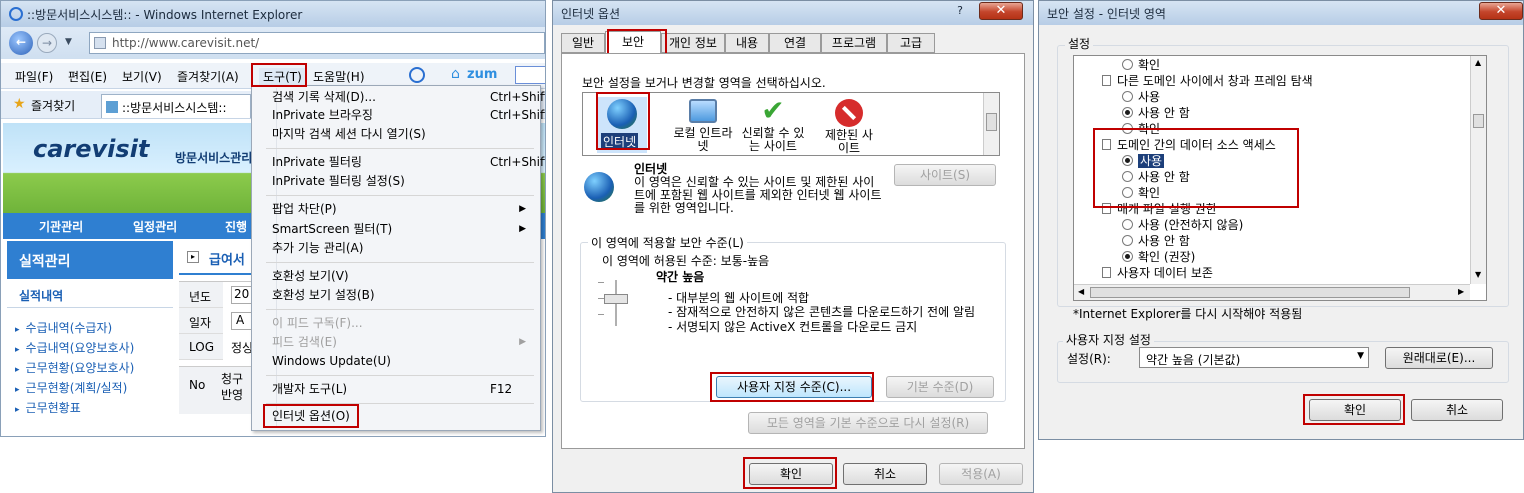 Image resolution: width=1524 pixels, height=493 pixels. Describe the element at coordinates (408, 97) in the screenshot. I see `tools-item-delete-history: 검색 기록 삭제(D)...Ctrl+Shift+Del` at that location.